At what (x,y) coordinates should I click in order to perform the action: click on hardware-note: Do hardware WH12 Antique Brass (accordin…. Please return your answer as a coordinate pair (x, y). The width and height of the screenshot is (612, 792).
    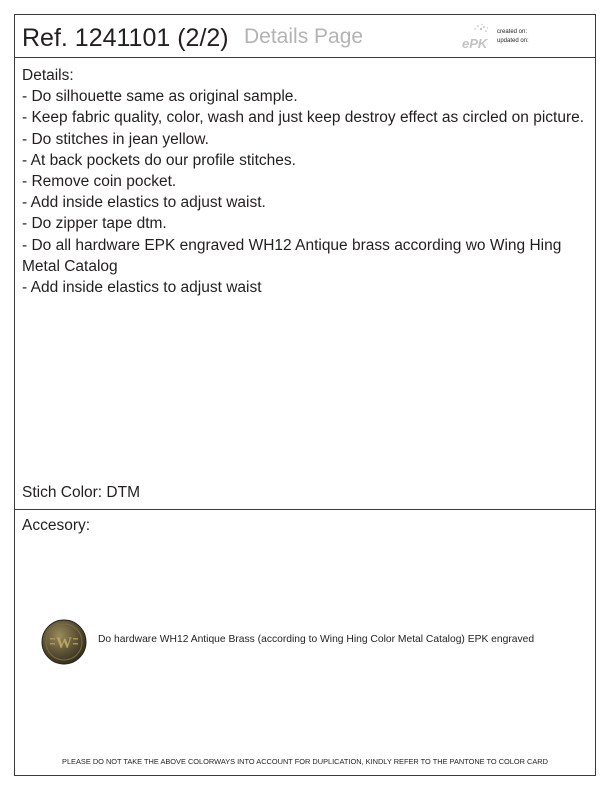
    Looking at the image, I should click on (316, 639).